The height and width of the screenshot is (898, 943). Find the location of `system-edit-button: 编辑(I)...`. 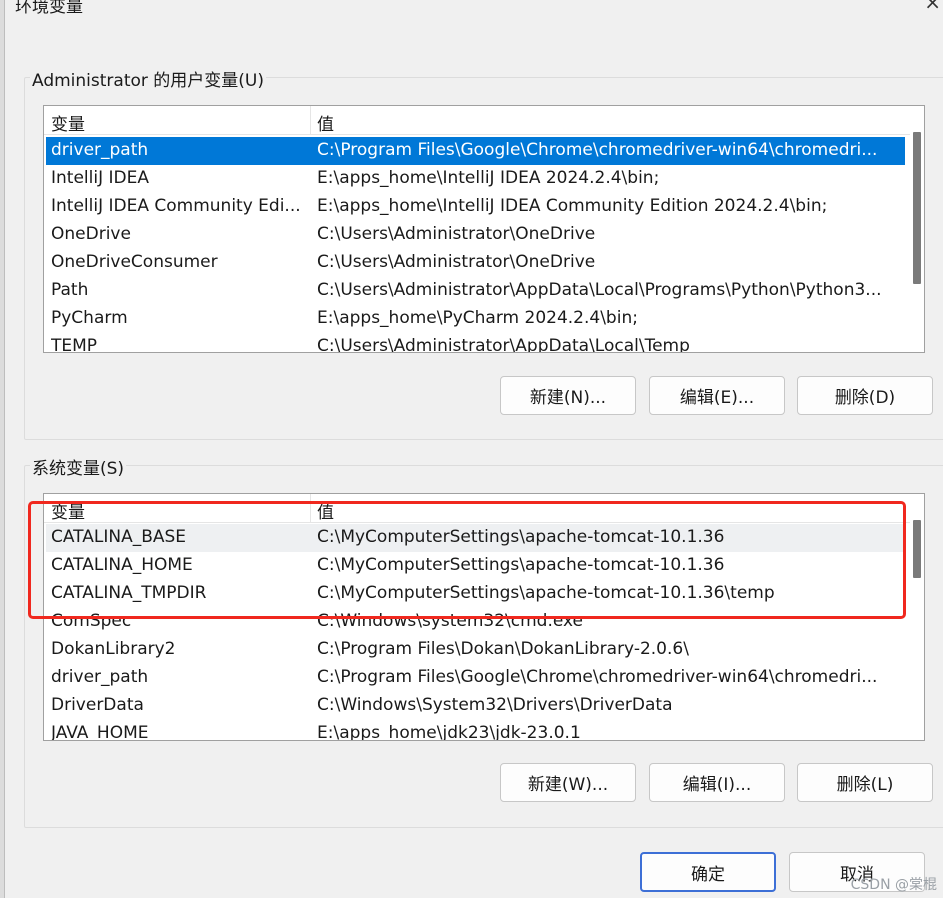

system-edit-button: 编辑(I)... is located at coordinates (717, 782).